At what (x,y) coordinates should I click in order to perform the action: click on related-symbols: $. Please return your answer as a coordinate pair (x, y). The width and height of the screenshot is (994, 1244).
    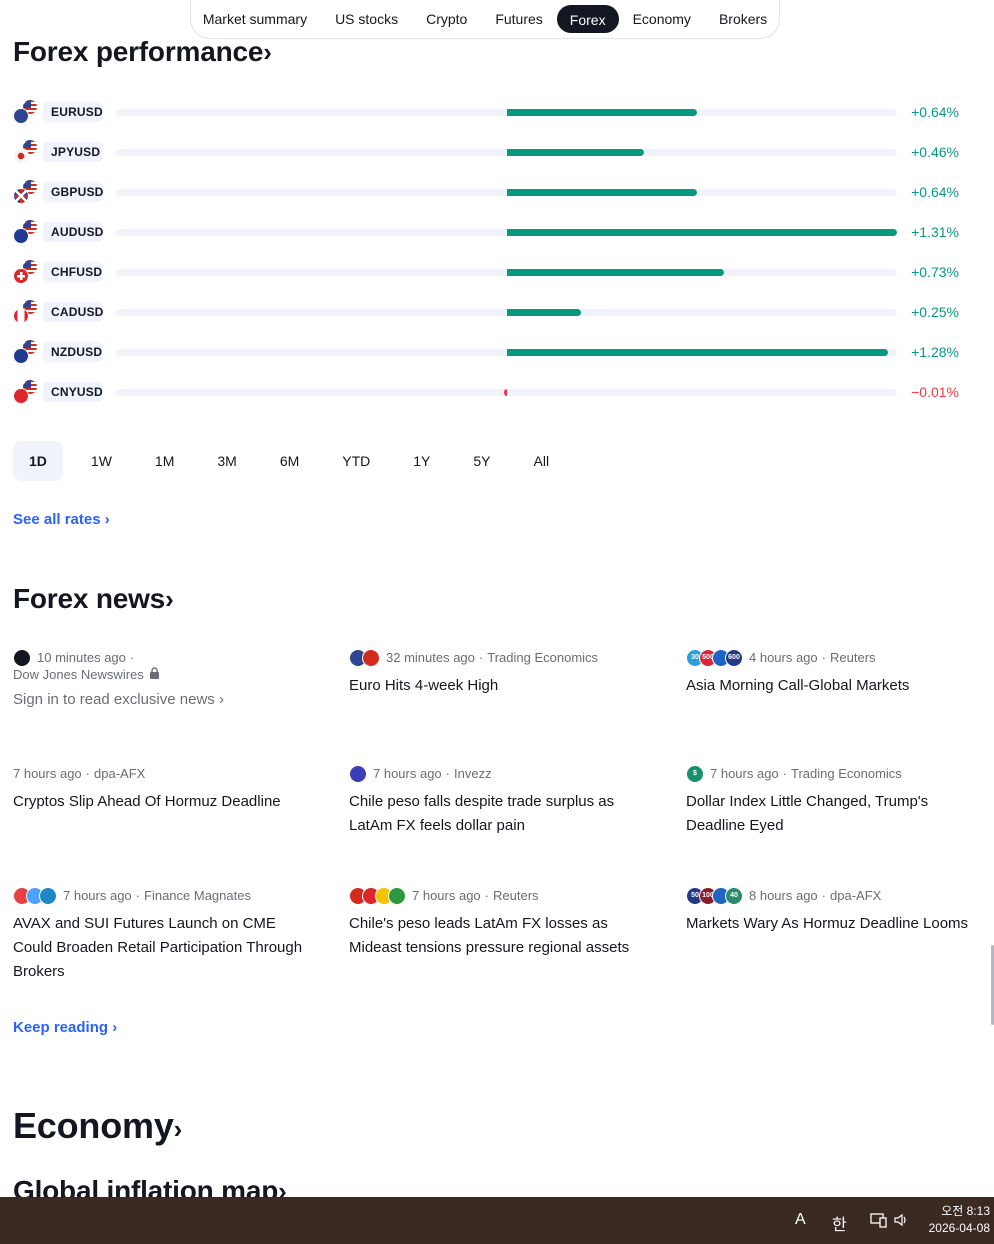
    Looking at the image, I should click on (695, 774).